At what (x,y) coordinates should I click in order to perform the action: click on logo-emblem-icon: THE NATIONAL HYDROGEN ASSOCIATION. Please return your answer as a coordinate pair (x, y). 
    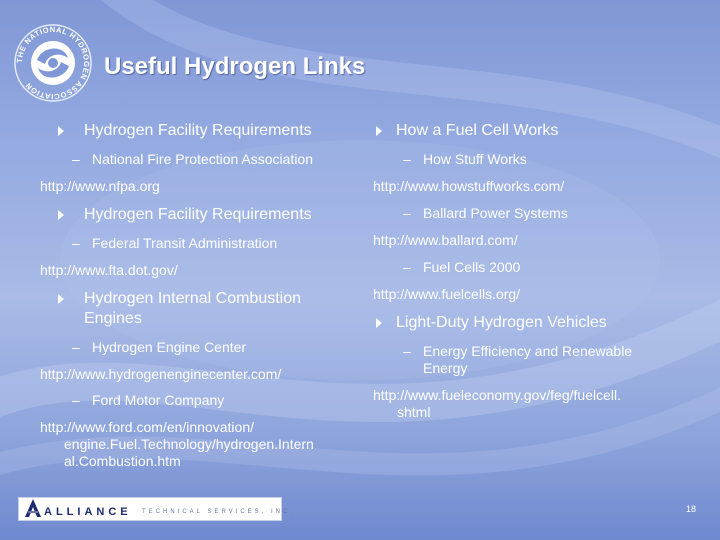
    Looking at the image, I should click on (53, 63).